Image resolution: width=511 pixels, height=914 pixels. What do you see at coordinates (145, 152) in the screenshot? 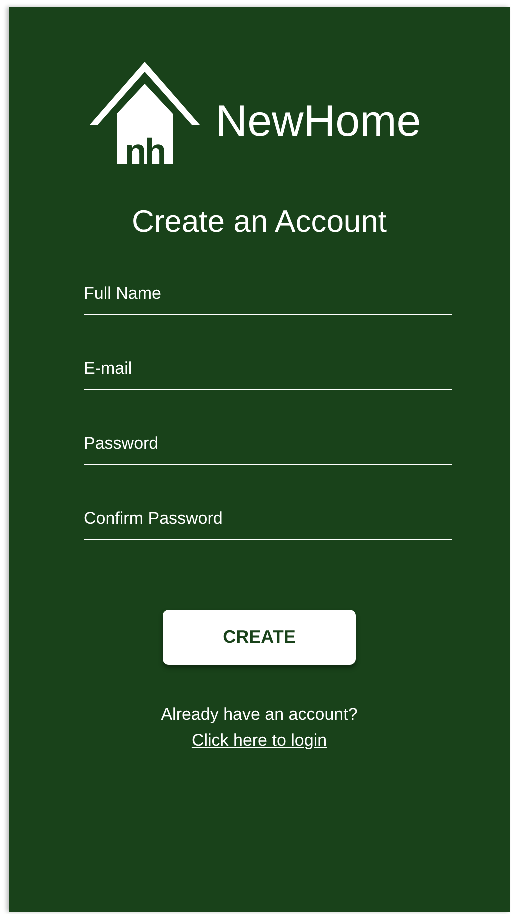
I see `logo-mark: nh` at bounding box center [145, 152].